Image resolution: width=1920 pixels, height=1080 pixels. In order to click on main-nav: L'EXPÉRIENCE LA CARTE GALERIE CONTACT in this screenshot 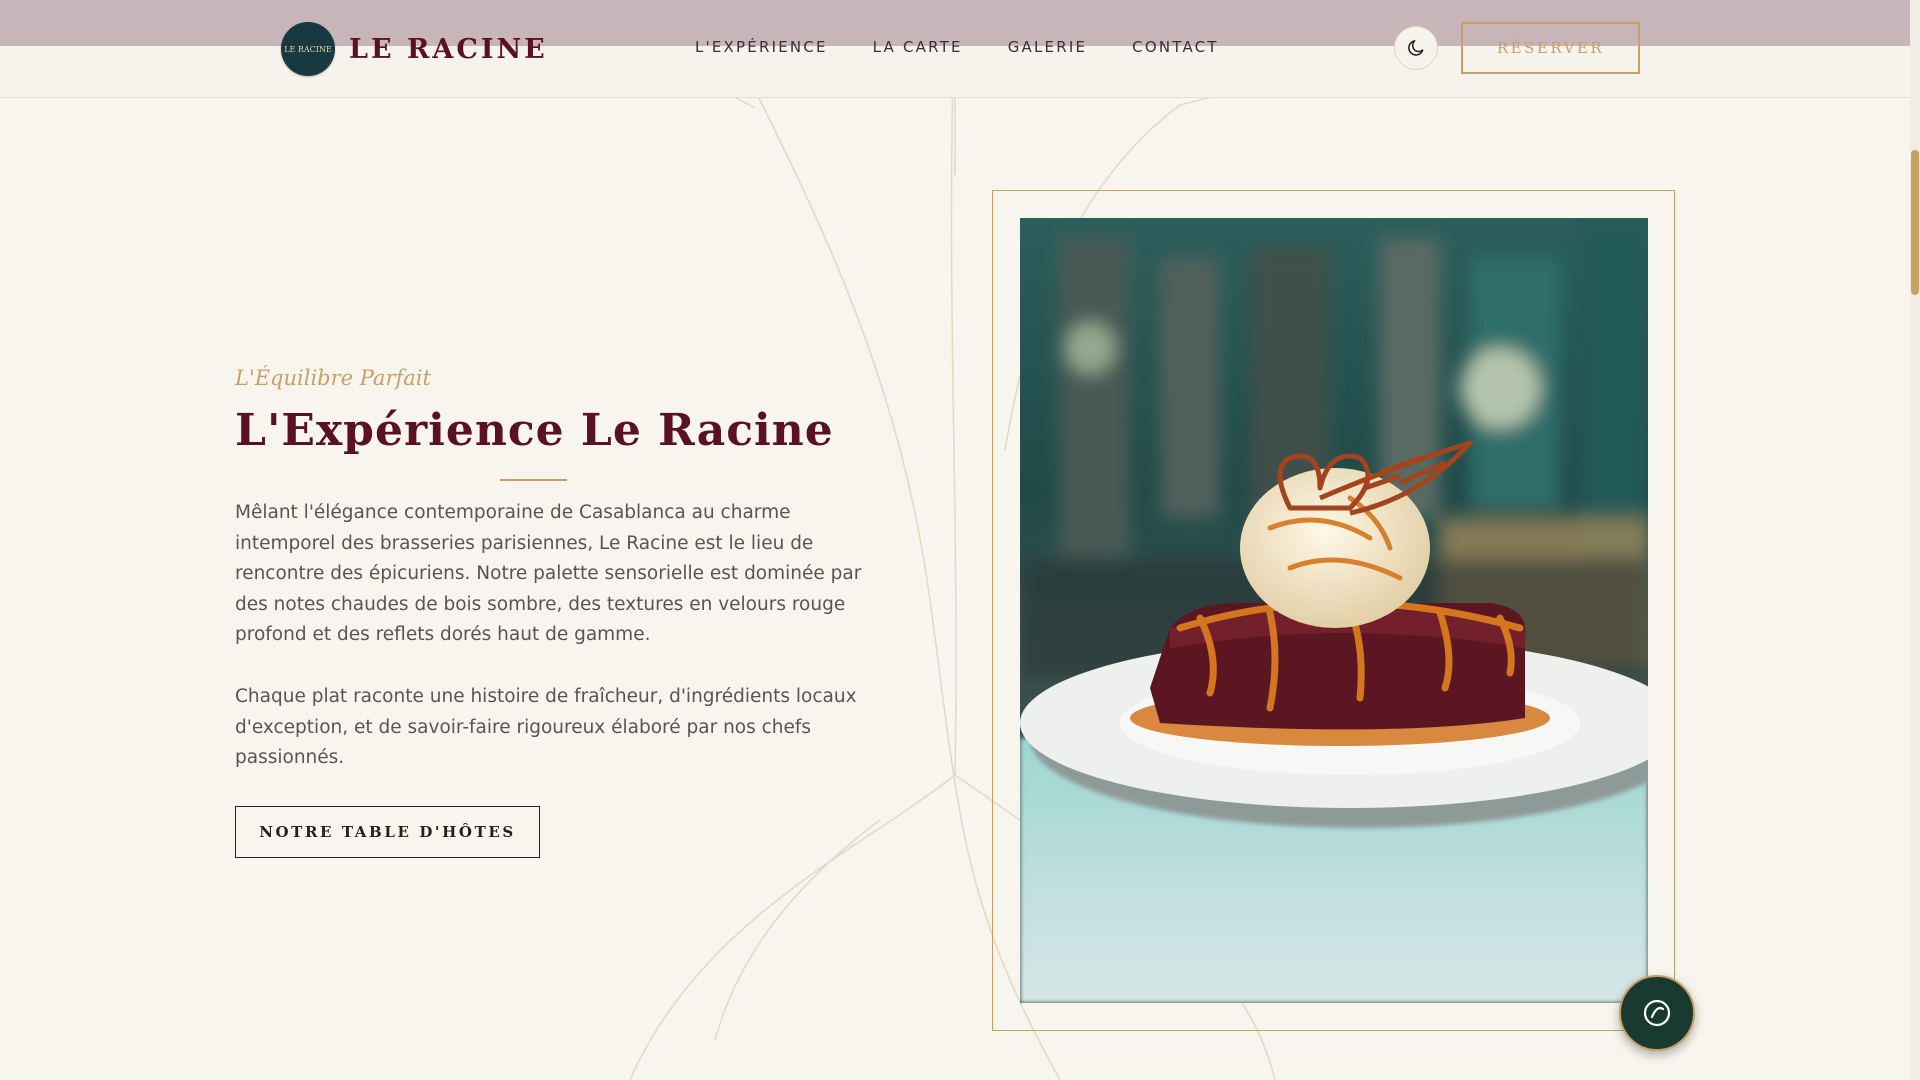, I will do `click(957, 47)`.